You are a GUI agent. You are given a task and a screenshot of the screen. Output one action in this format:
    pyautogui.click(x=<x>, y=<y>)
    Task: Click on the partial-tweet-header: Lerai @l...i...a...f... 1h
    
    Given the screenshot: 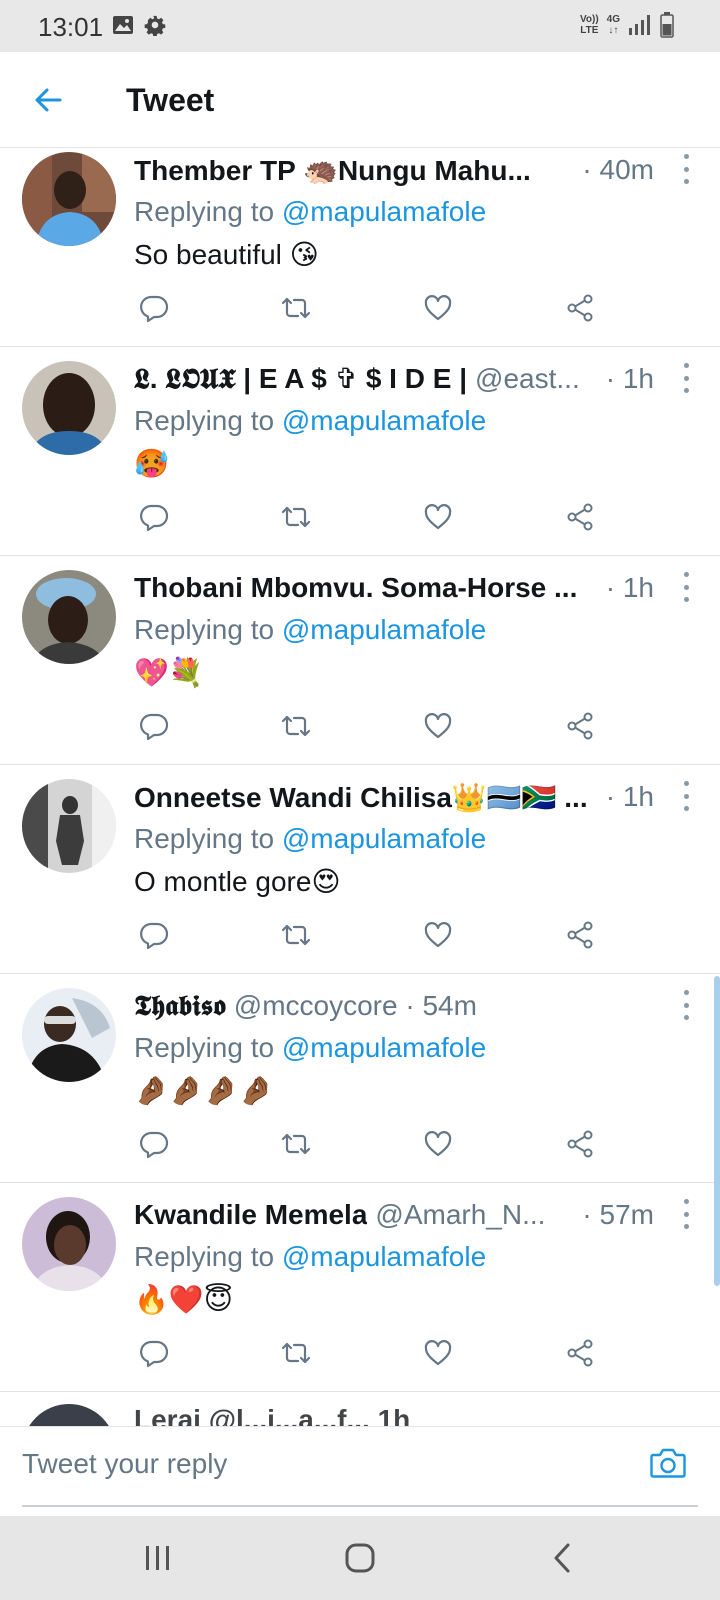 What is the action you would take?
    pyautogui.click(x=272, y=1415)
    